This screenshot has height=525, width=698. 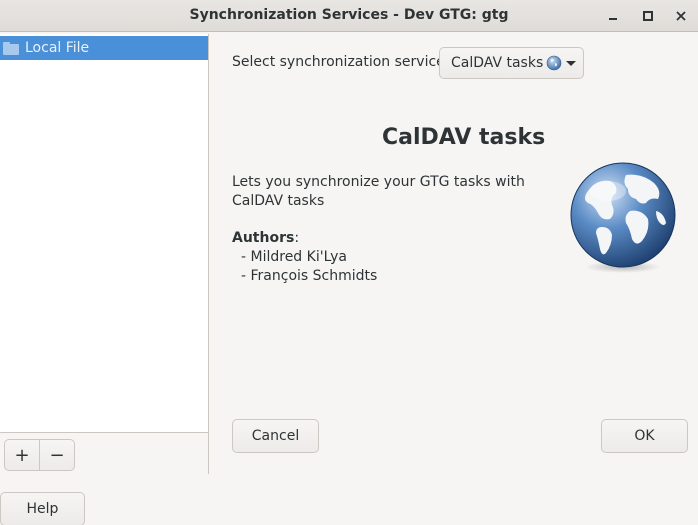 What do you see at coordinates (297, 238) in the screenshot?
I see `authors-heading-colon: :` at bounding box center [297, 238].